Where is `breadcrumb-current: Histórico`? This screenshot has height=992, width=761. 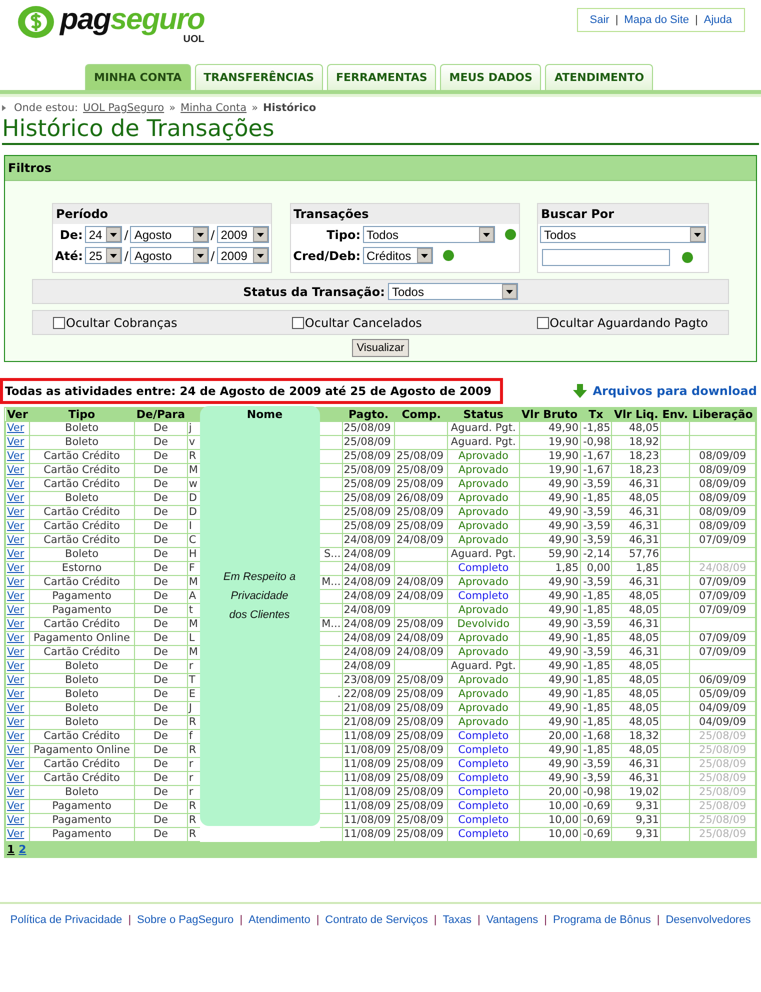
breadcrumb-current: Histórico is located at coordinates (289, 108).